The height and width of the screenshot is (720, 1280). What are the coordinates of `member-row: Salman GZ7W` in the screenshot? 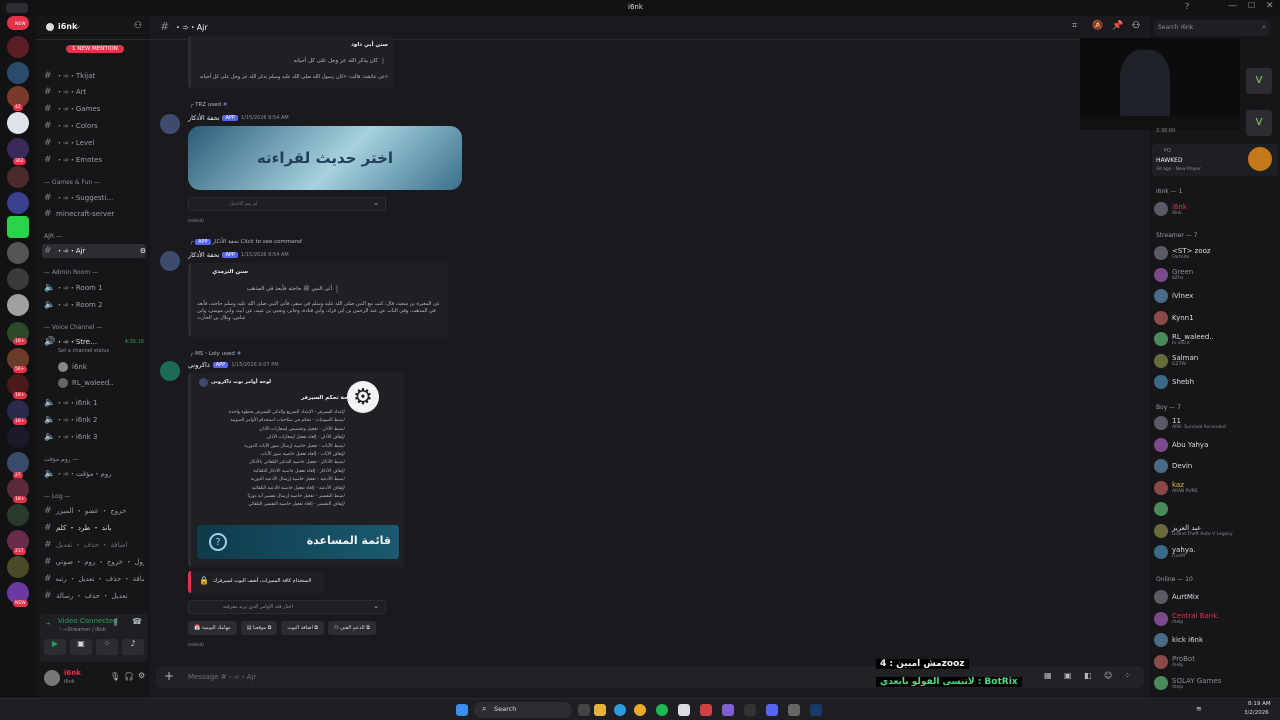 It's located at (1216, 361).